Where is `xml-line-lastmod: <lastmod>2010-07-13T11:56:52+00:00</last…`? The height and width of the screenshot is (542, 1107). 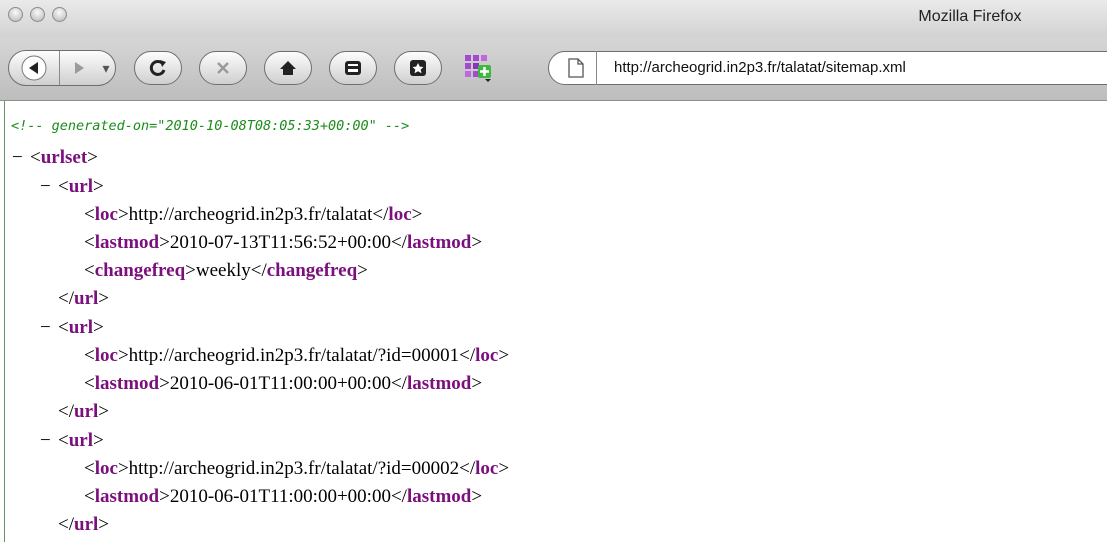
xml-line-lastmod: <lastmod>2010-07-13T11:56:52+00:00</last… is located at coordinates (283, 242).